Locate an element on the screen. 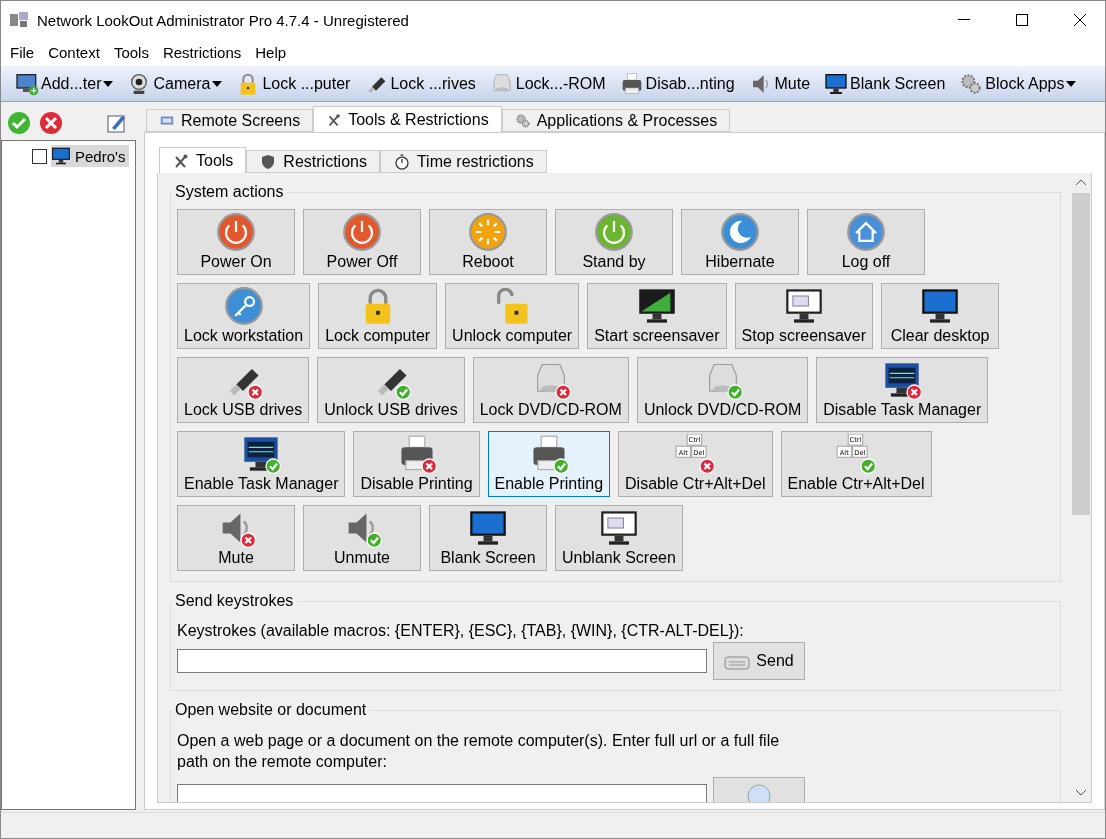 Image resolution: width=1106 pixels, height=839 pixels. action-button: Unblank Screen is located at coordinates (619, 538).